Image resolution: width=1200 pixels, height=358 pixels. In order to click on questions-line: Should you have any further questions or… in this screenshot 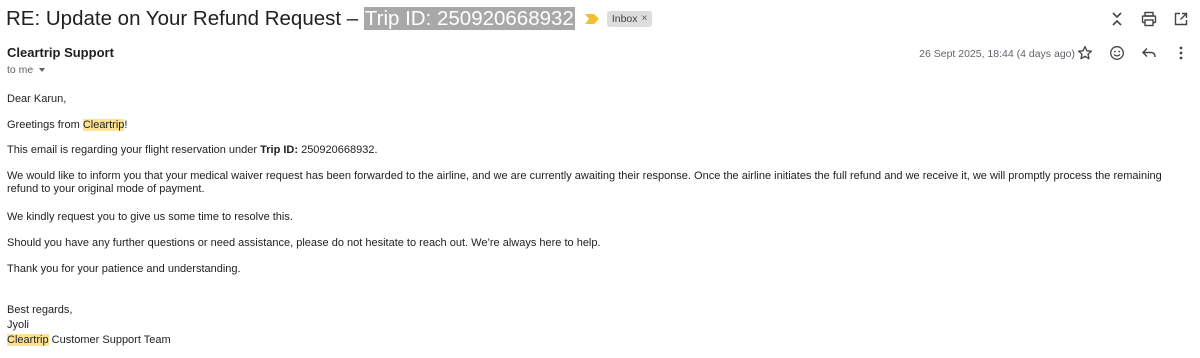, I will do `click(304, 243)`.